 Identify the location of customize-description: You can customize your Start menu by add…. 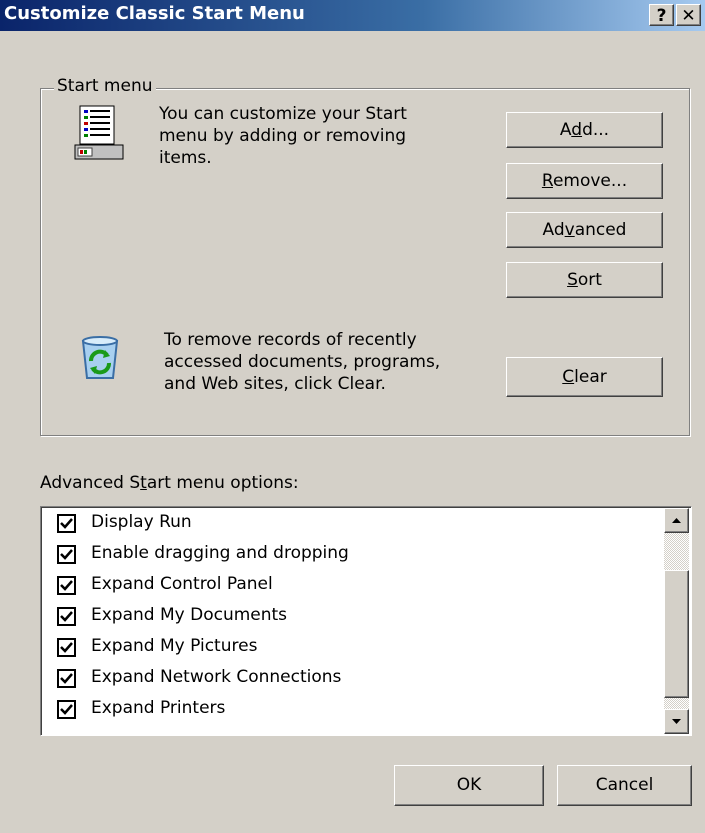
(283, 136).